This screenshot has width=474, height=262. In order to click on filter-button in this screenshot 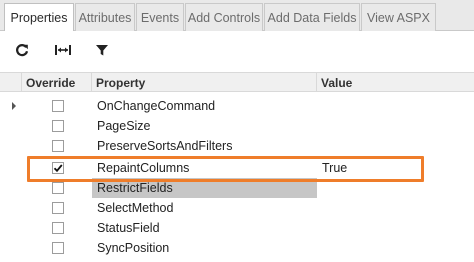, I will do `click(102, 50)`.